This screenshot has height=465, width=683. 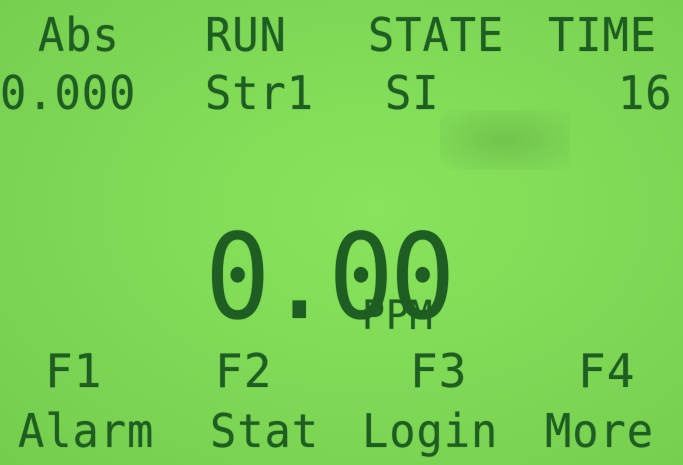 I want to click on run-value: Str1, so click(x=260, y=93).